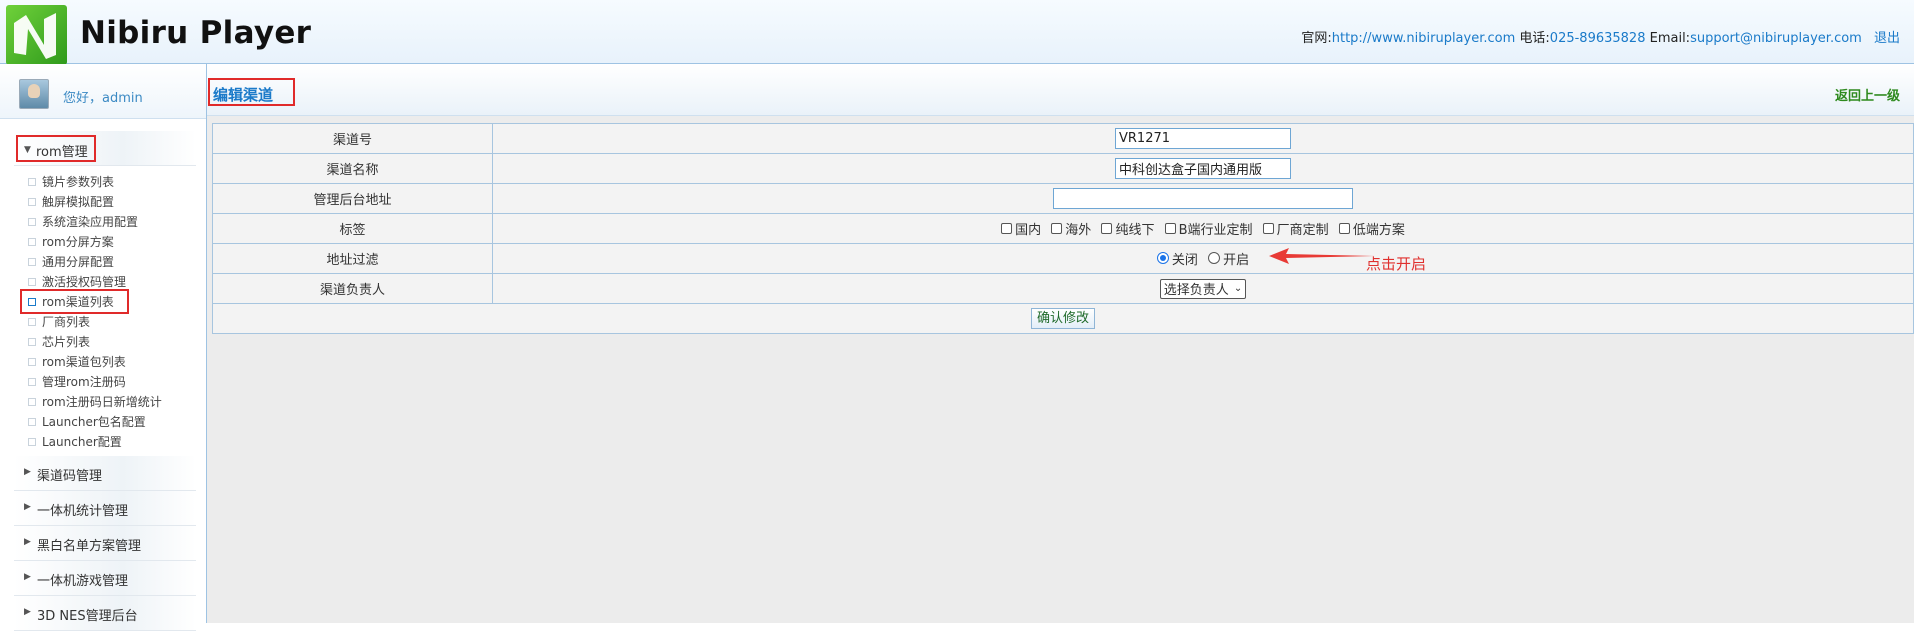 The height and width of the screenshot is (631, 1914). I want to click on form-row-admin-url: 管理后台地址, so click(1063, 198).